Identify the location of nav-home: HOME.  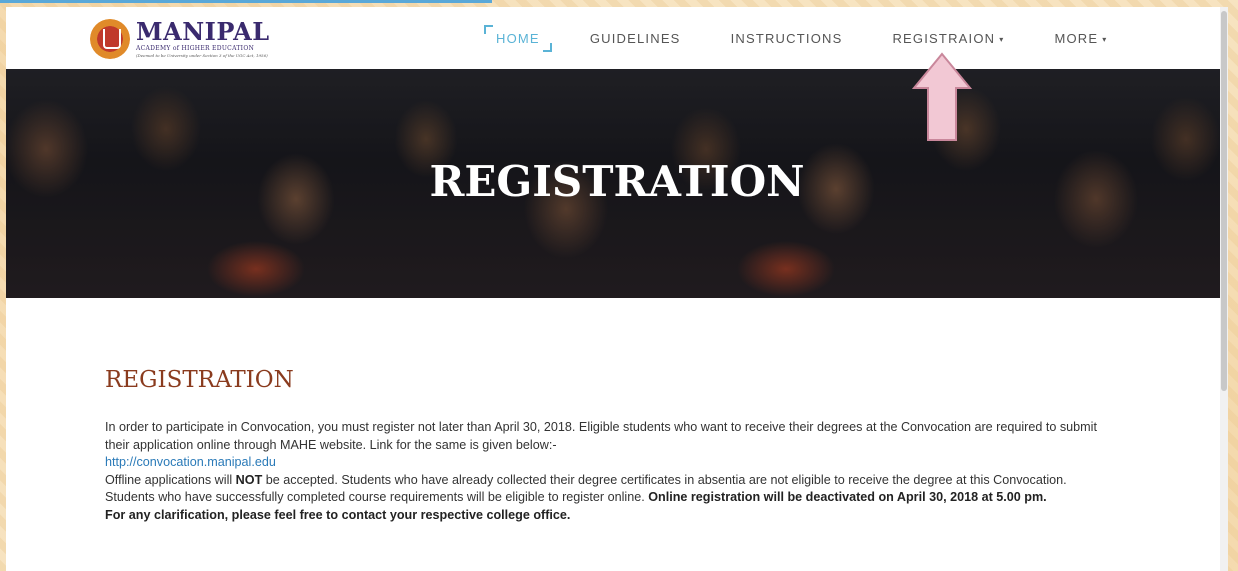
(518, 38).